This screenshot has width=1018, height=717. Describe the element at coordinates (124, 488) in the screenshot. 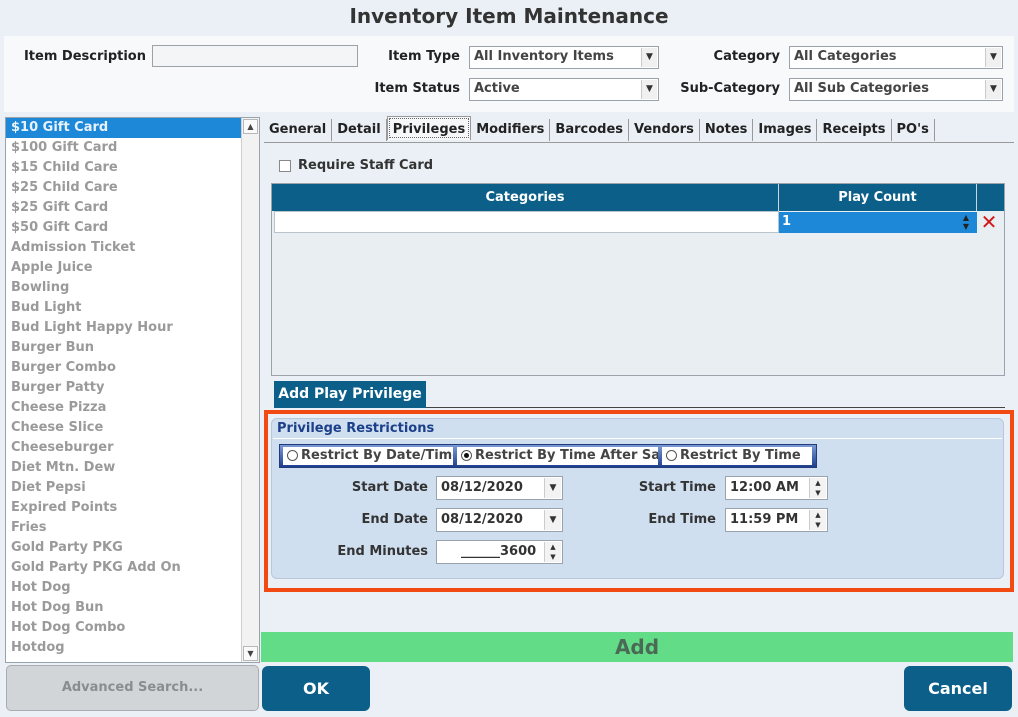

I see `list-item: Diet Pepsi` at that location.